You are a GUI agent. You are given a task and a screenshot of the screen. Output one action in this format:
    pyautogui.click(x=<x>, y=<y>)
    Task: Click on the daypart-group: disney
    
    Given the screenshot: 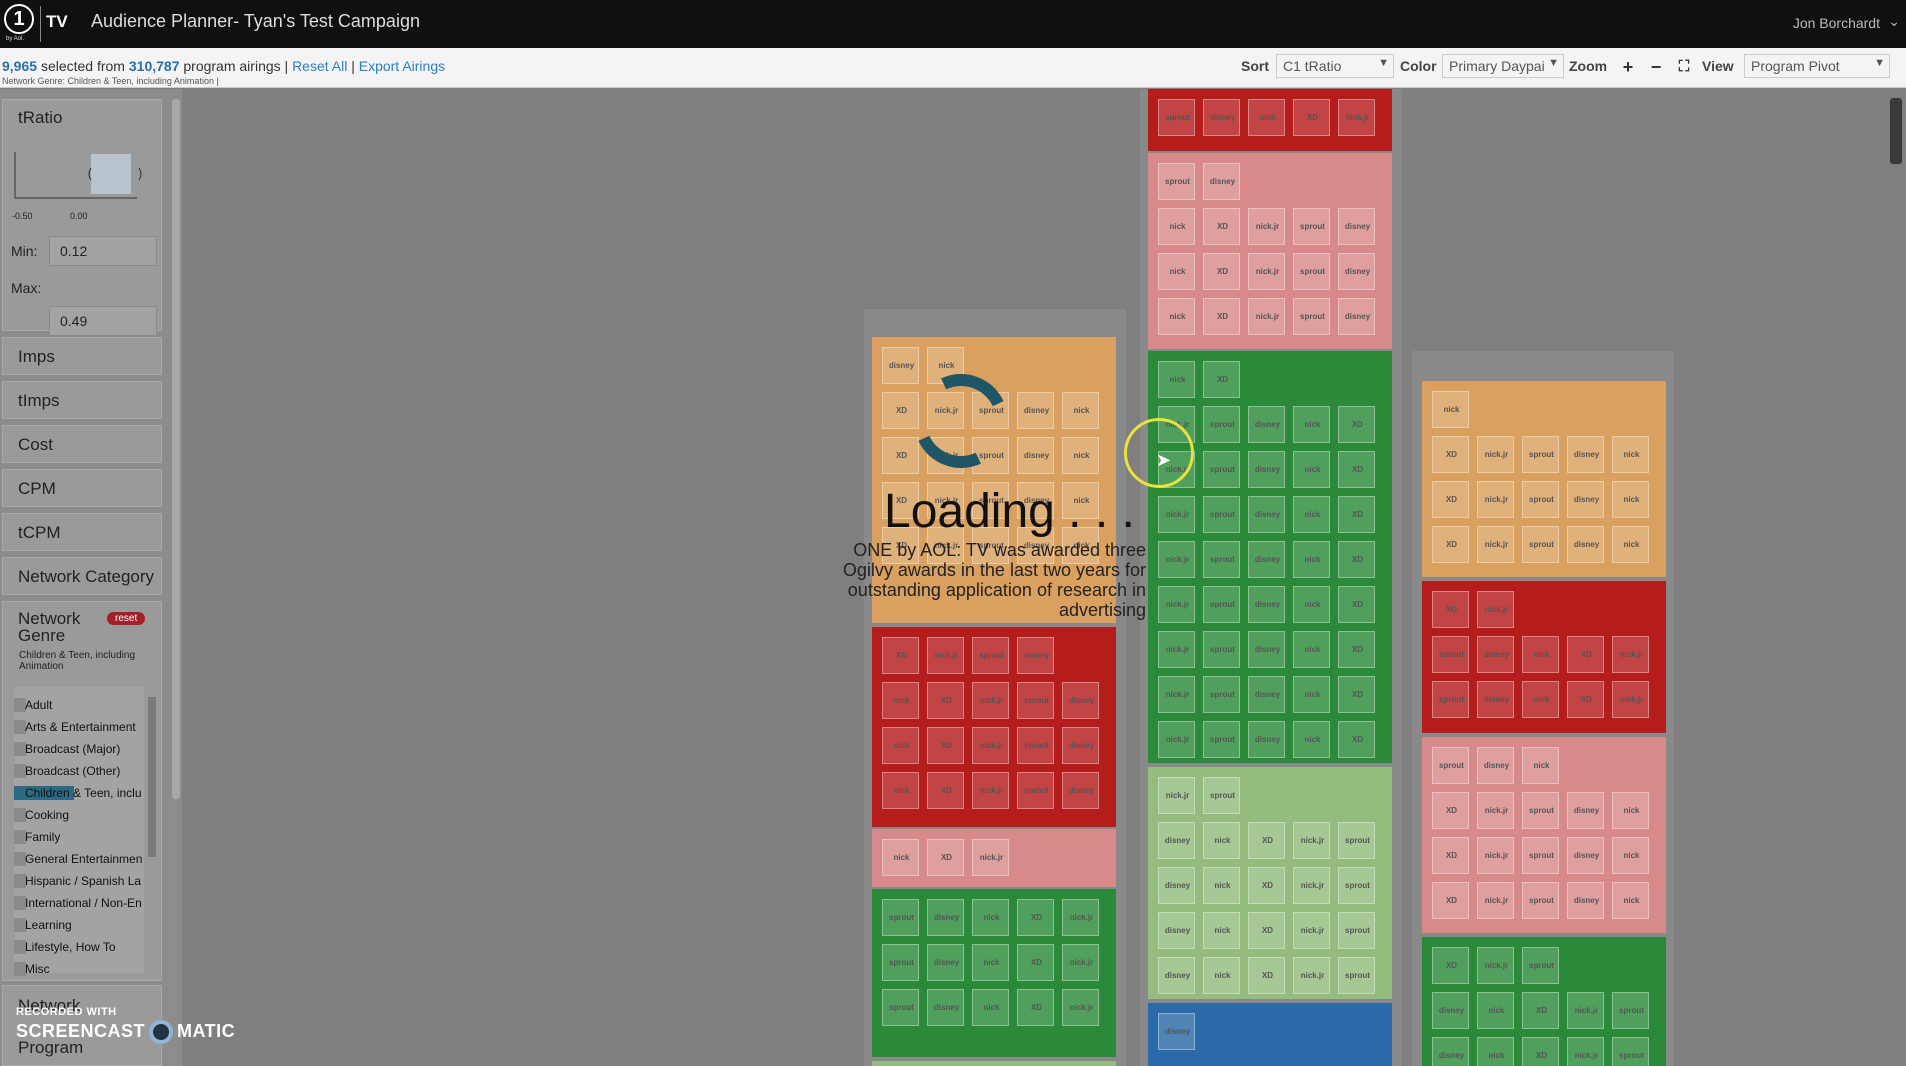 What is the action you would take?
    pyautogui.click(x=1270, y=1034)
    